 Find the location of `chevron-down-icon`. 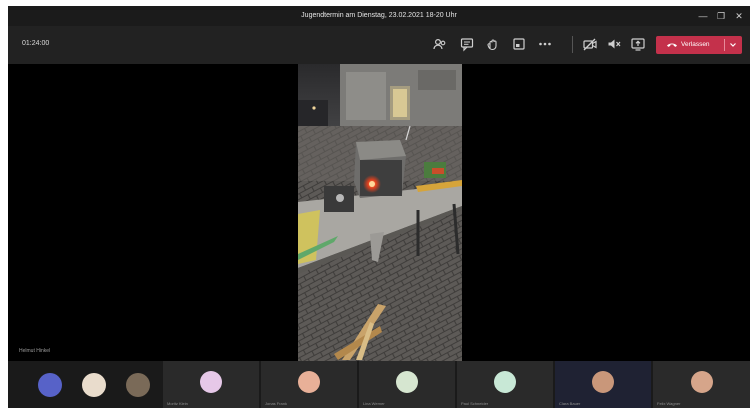

chevron-down-icon is located at coordinates (733, 45).